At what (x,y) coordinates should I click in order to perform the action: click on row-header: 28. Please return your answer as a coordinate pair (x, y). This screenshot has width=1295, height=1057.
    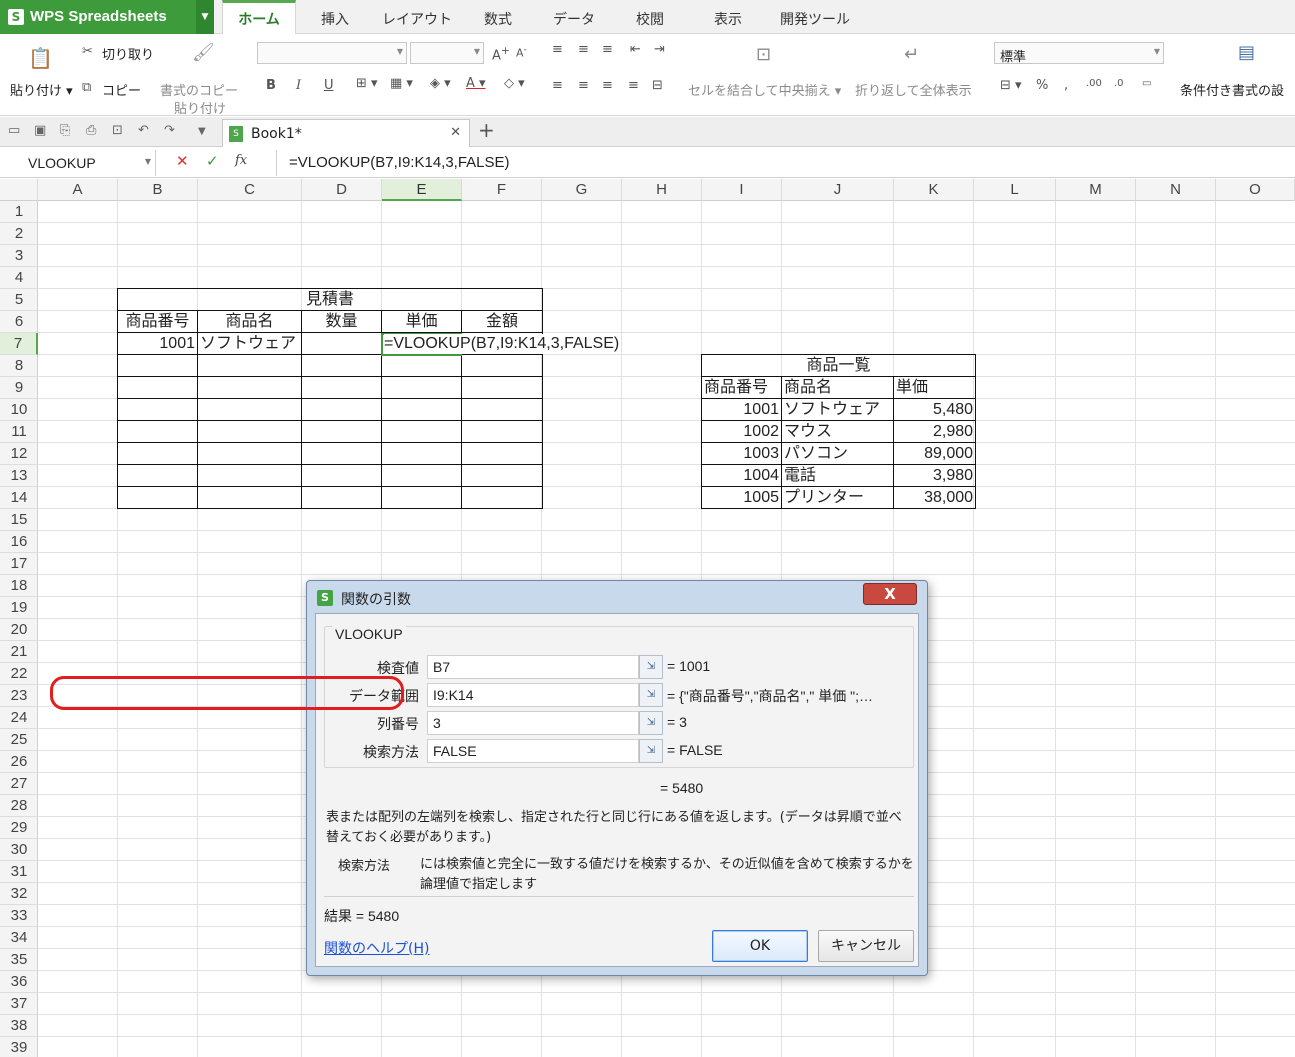
    Looking at the image, I should click on (19, 806).